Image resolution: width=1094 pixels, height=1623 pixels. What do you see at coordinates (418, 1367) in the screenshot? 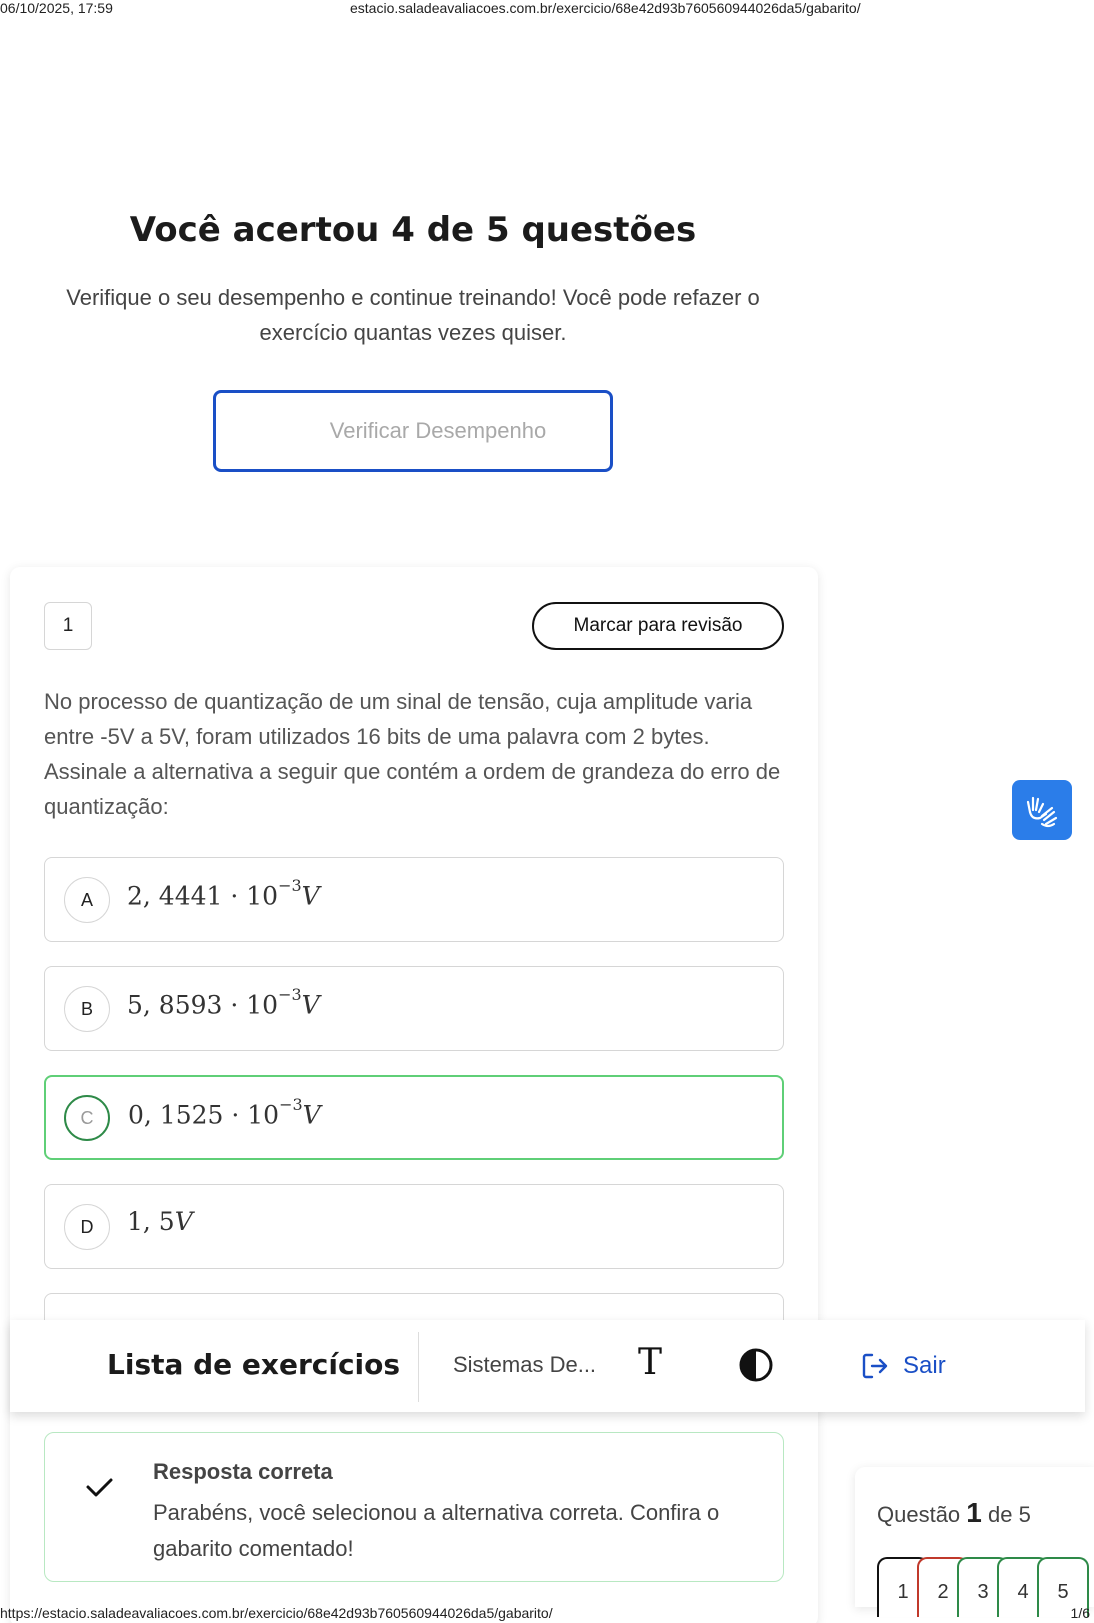
I see `toolbar-divider` at bounding box center [418, 1367].